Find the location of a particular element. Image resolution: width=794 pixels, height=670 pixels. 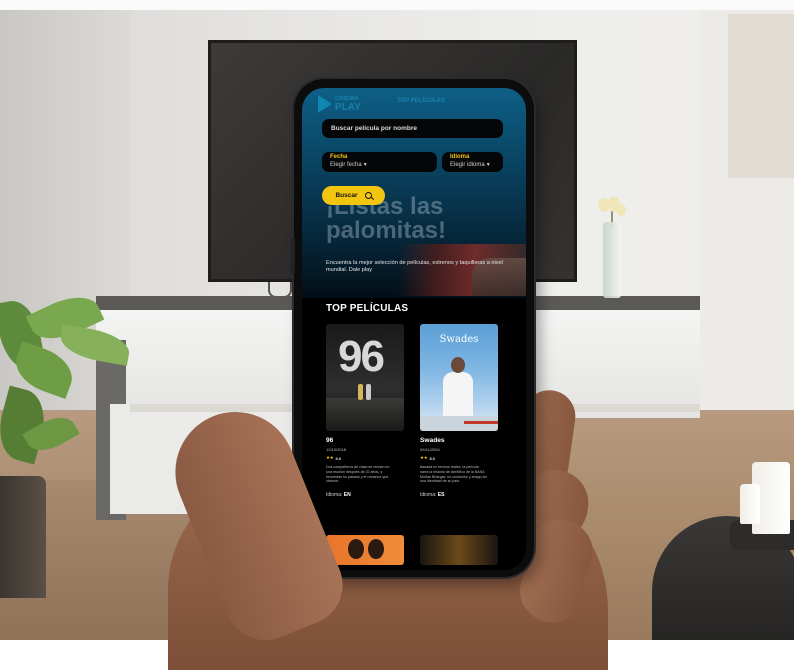

search-placeholder: Buscar película por nombre is located at coordinates (374, 128).